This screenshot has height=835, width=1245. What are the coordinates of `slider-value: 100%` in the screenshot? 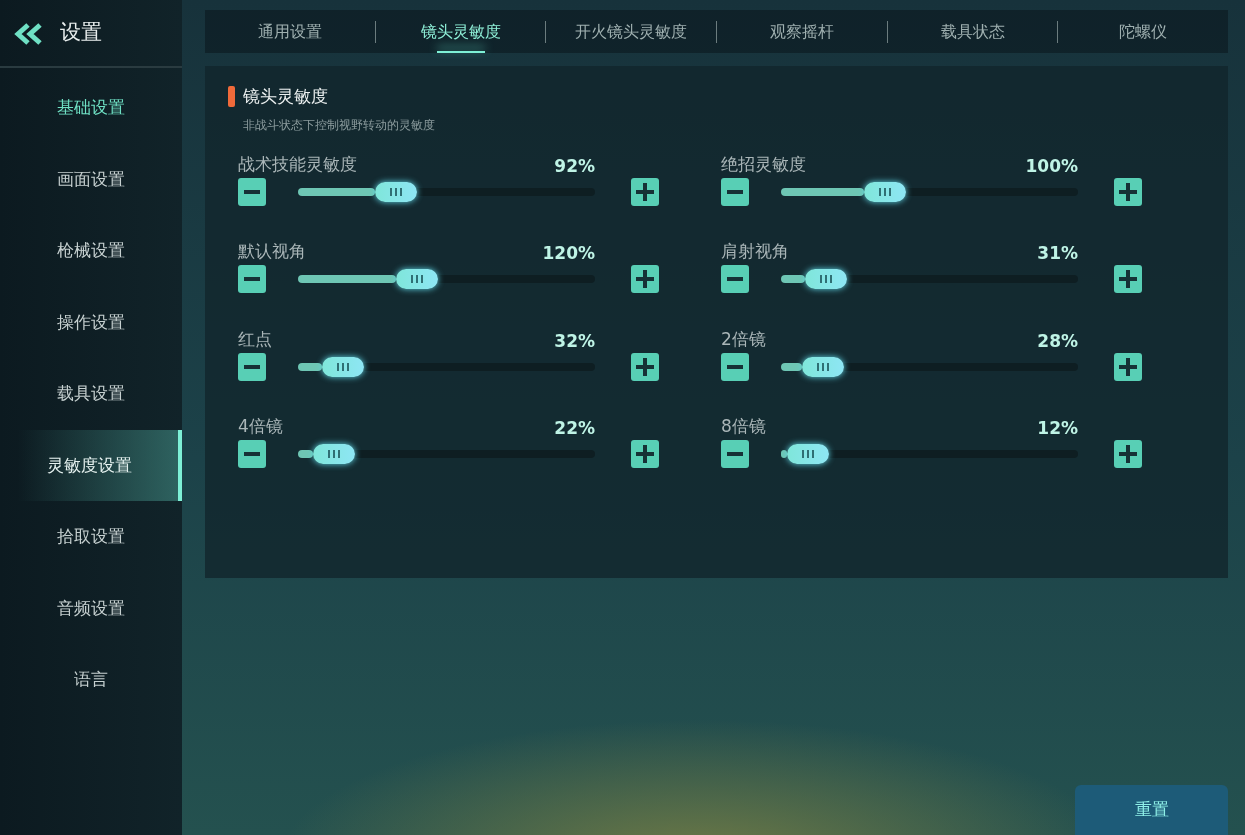 It's located at (1051, 166).